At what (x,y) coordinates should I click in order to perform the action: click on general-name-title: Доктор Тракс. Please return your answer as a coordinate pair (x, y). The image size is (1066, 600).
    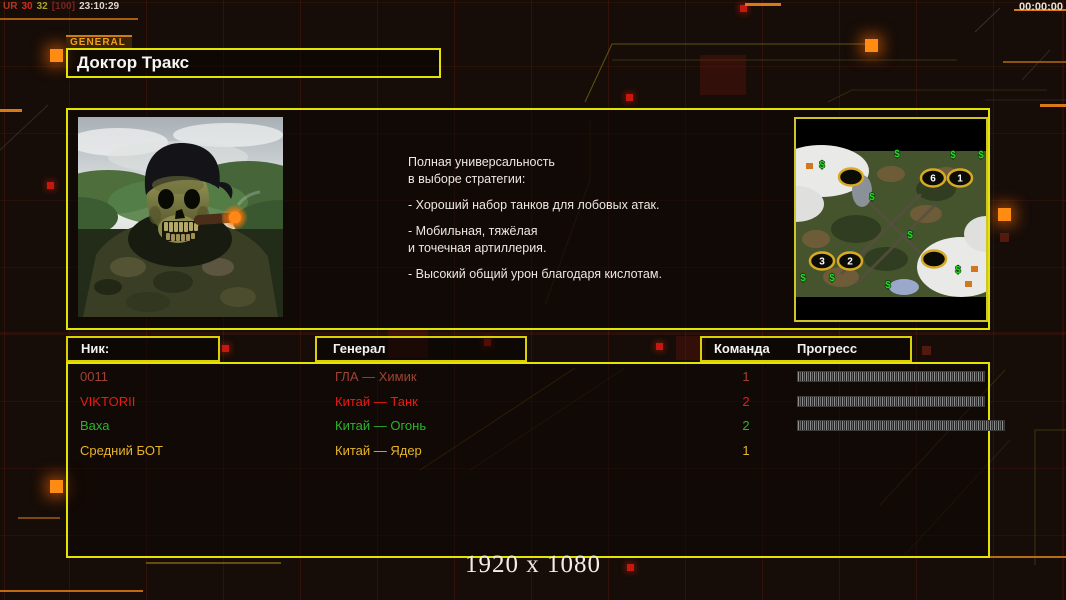
    Looking at the image, I should click on (253, 63).